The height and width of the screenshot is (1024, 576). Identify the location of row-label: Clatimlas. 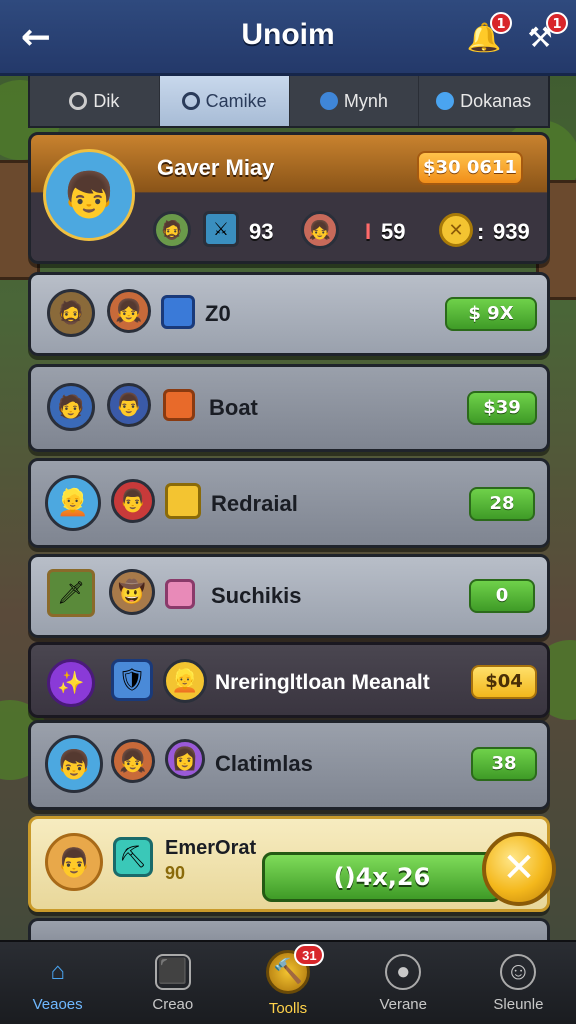
(264, 763).